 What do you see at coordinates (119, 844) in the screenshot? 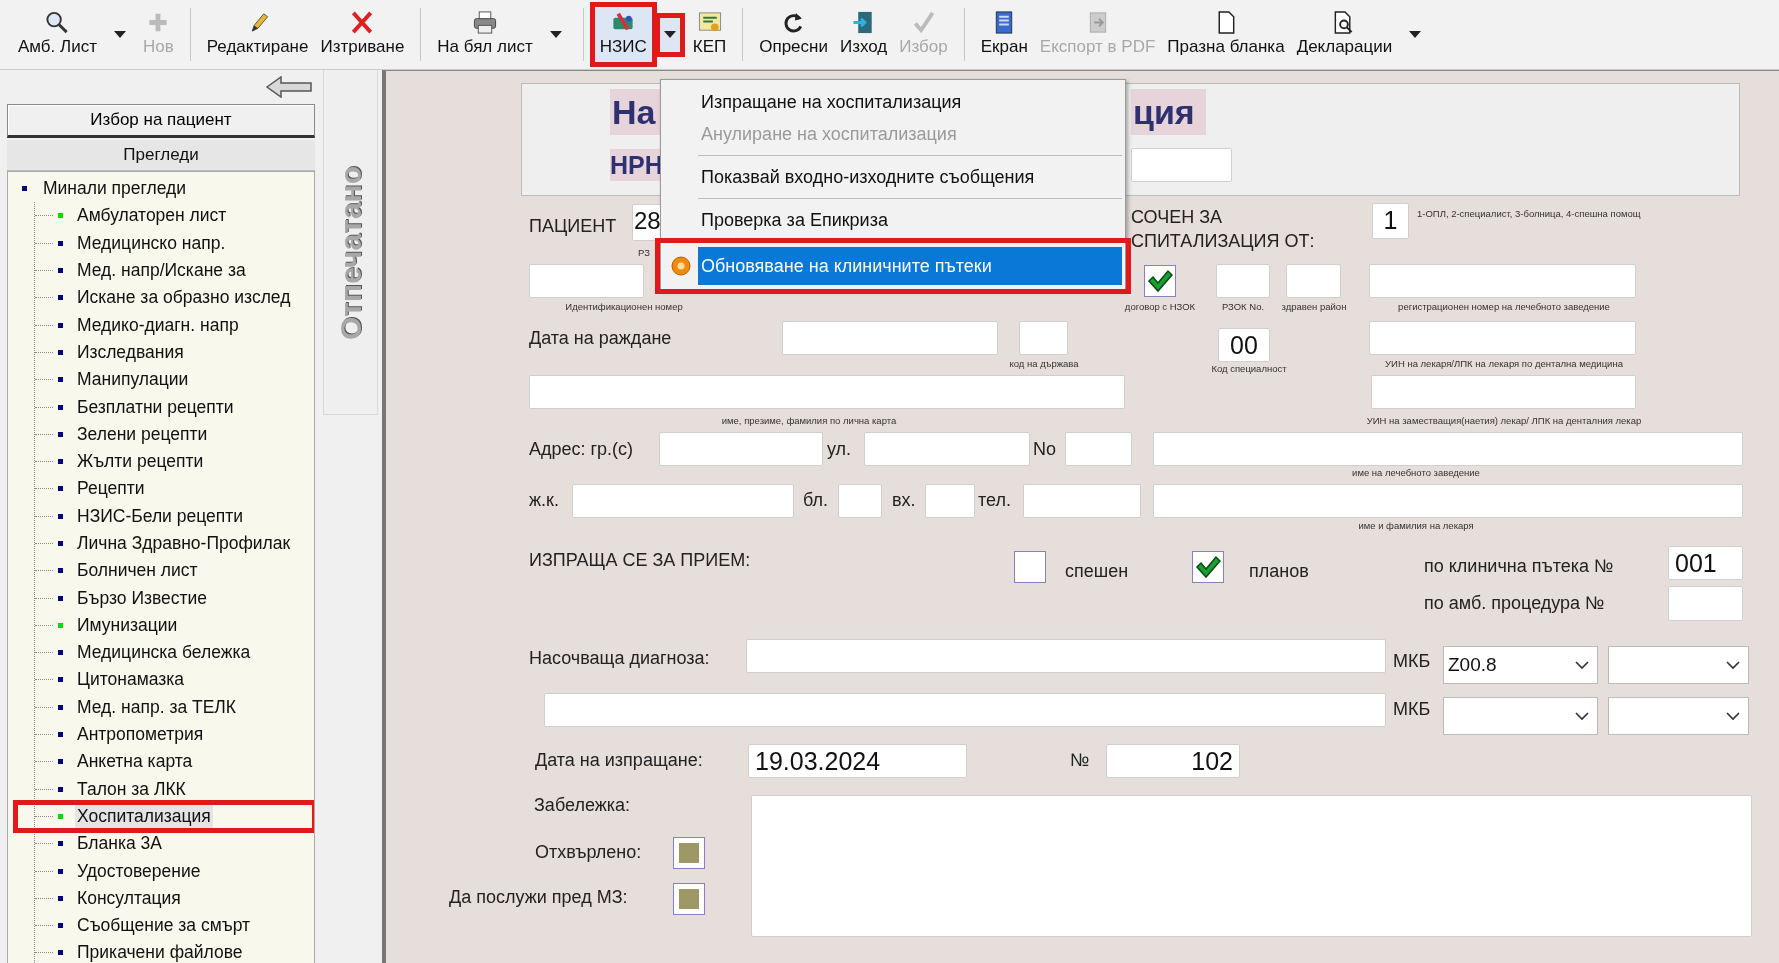
I see `tree-item: Бланка 3А` at bounding box center [119, 844].